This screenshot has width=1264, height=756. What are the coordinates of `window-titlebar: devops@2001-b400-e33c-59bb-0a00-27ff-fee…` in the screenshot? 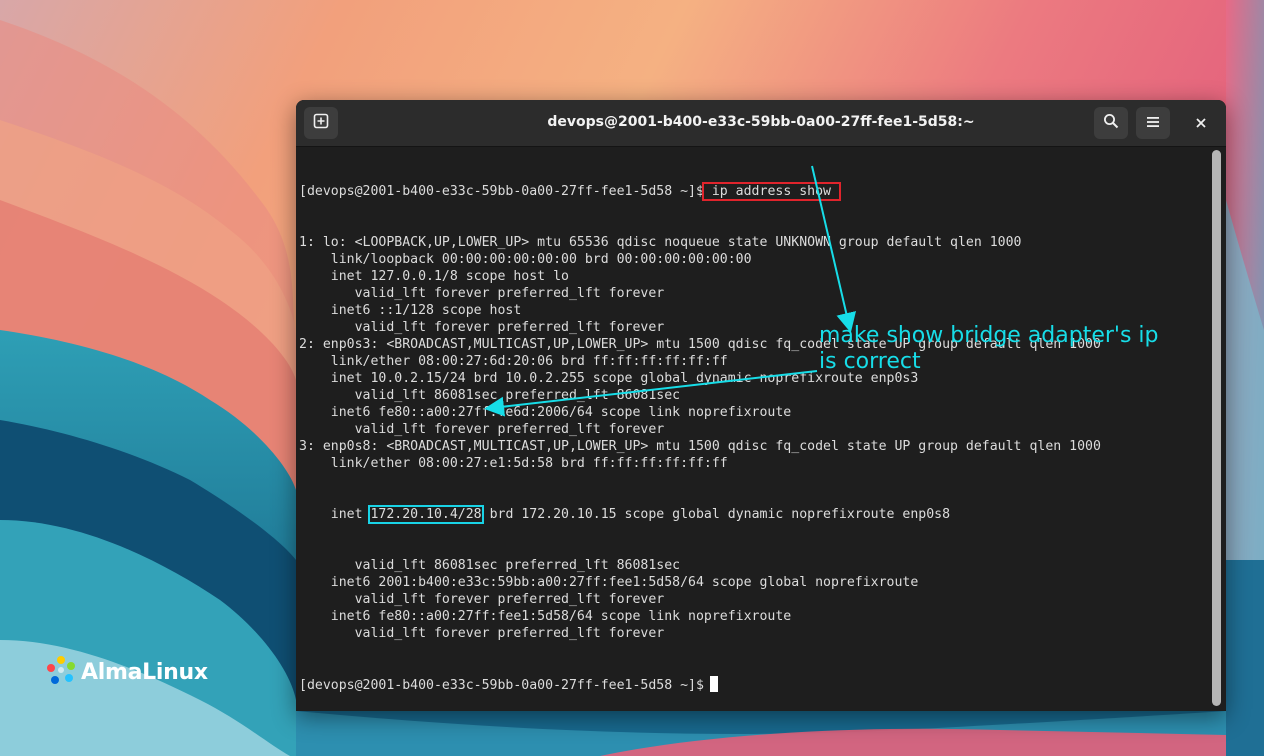 It's located at (761, 123).